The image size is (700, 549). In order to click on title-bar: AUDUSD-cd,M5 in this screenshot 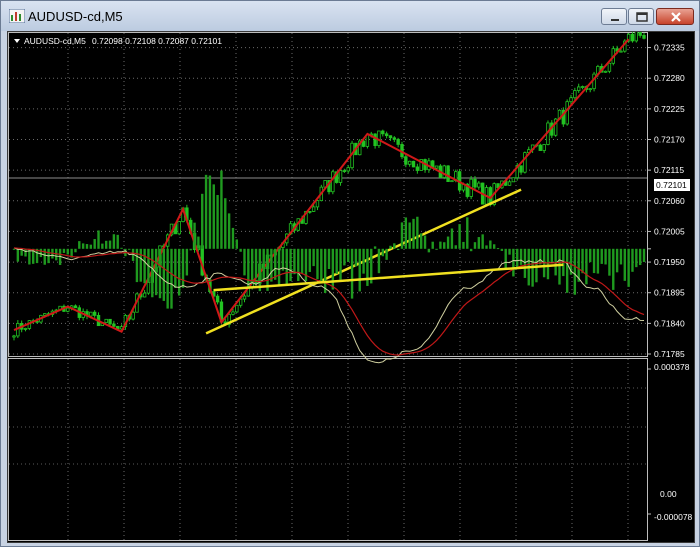, I will do `click(350, 16)`.